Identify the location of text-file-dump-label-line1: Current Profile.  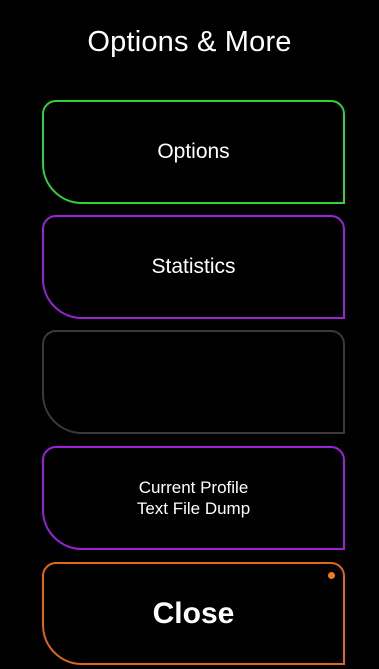
(193, 487).